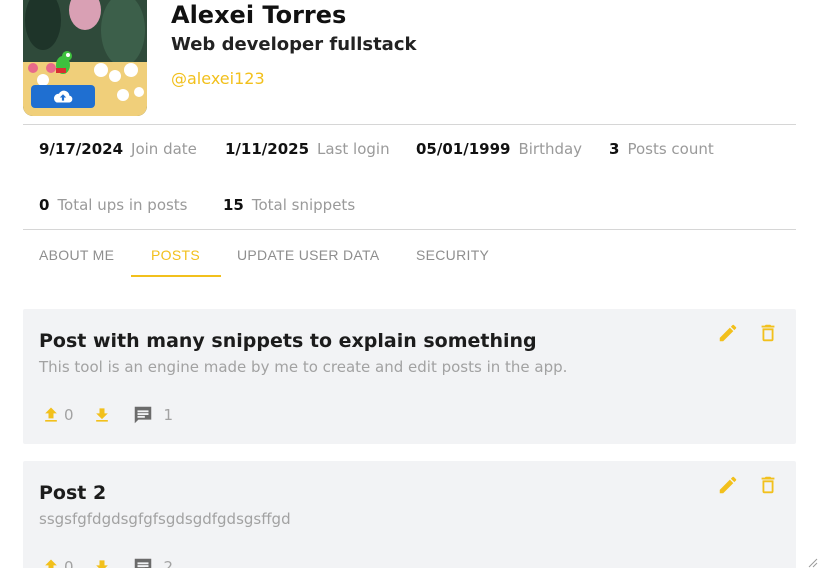 Image resolution: width=818 pixels, height=568 pixels. Describe the element at coordinates (122, 205) in the screenshot. I see `stat-label: Total ups in posts` at that location.